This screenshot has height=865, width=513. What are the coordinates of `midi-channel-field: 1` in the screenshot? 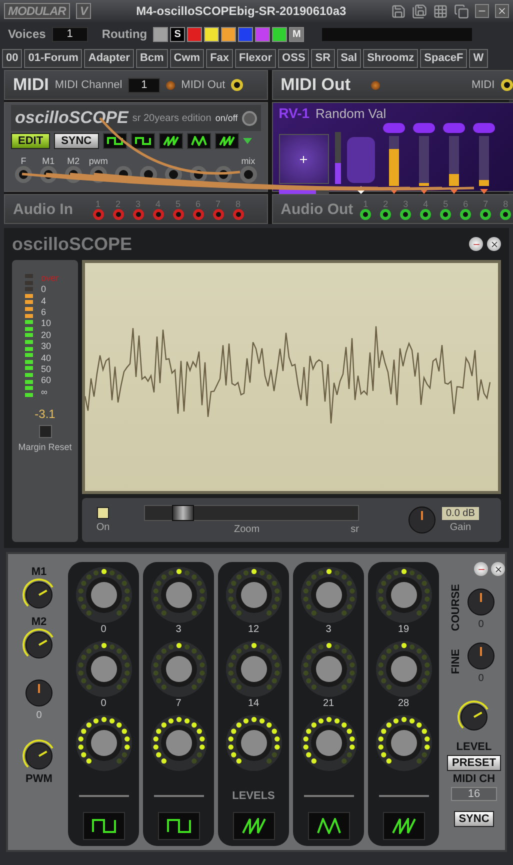 It's located at (144, 85).